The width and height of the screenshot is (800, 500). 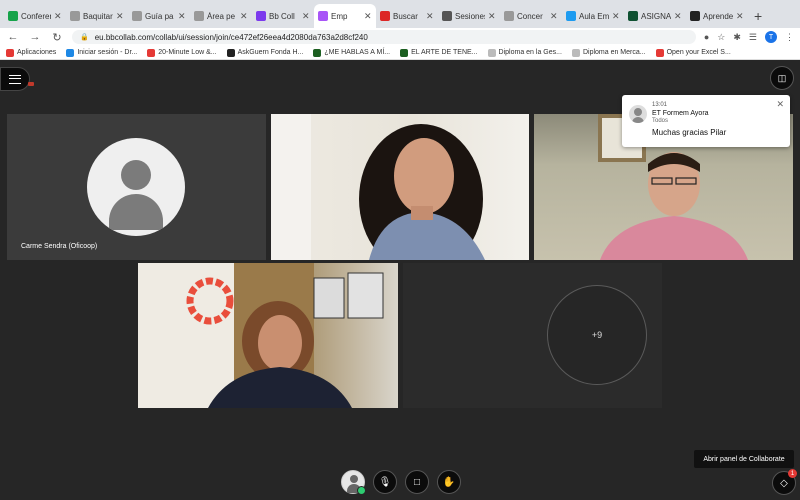 I want to click on tab-label: Aprende, so click(x=718, y=16).